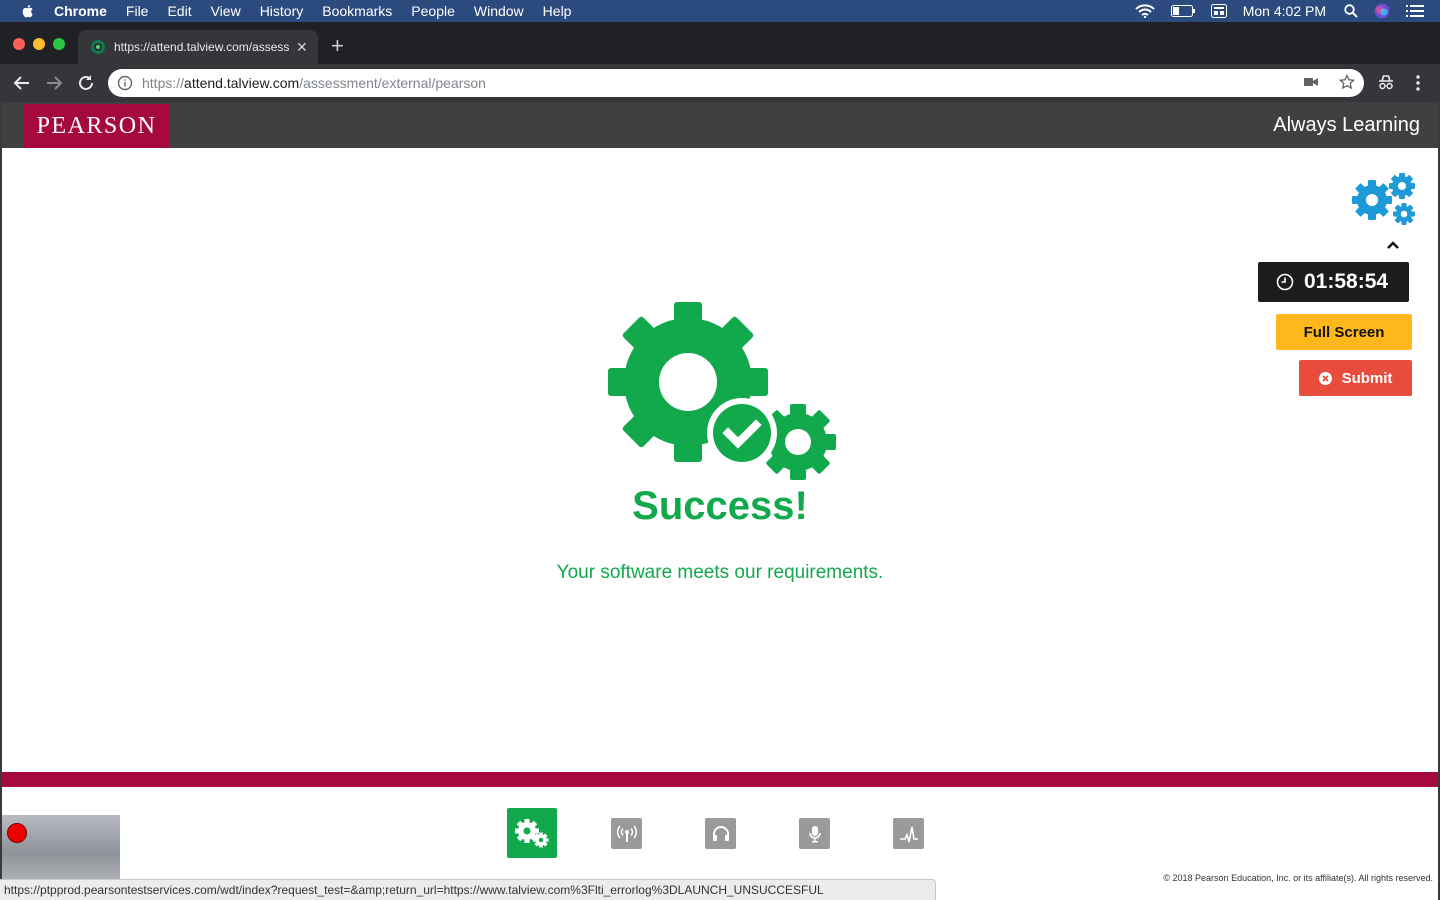  What do you see at coordinates (98, 47) in the screenshot?
I see `talview-favicon-icon` at bounding box center [98, 47].